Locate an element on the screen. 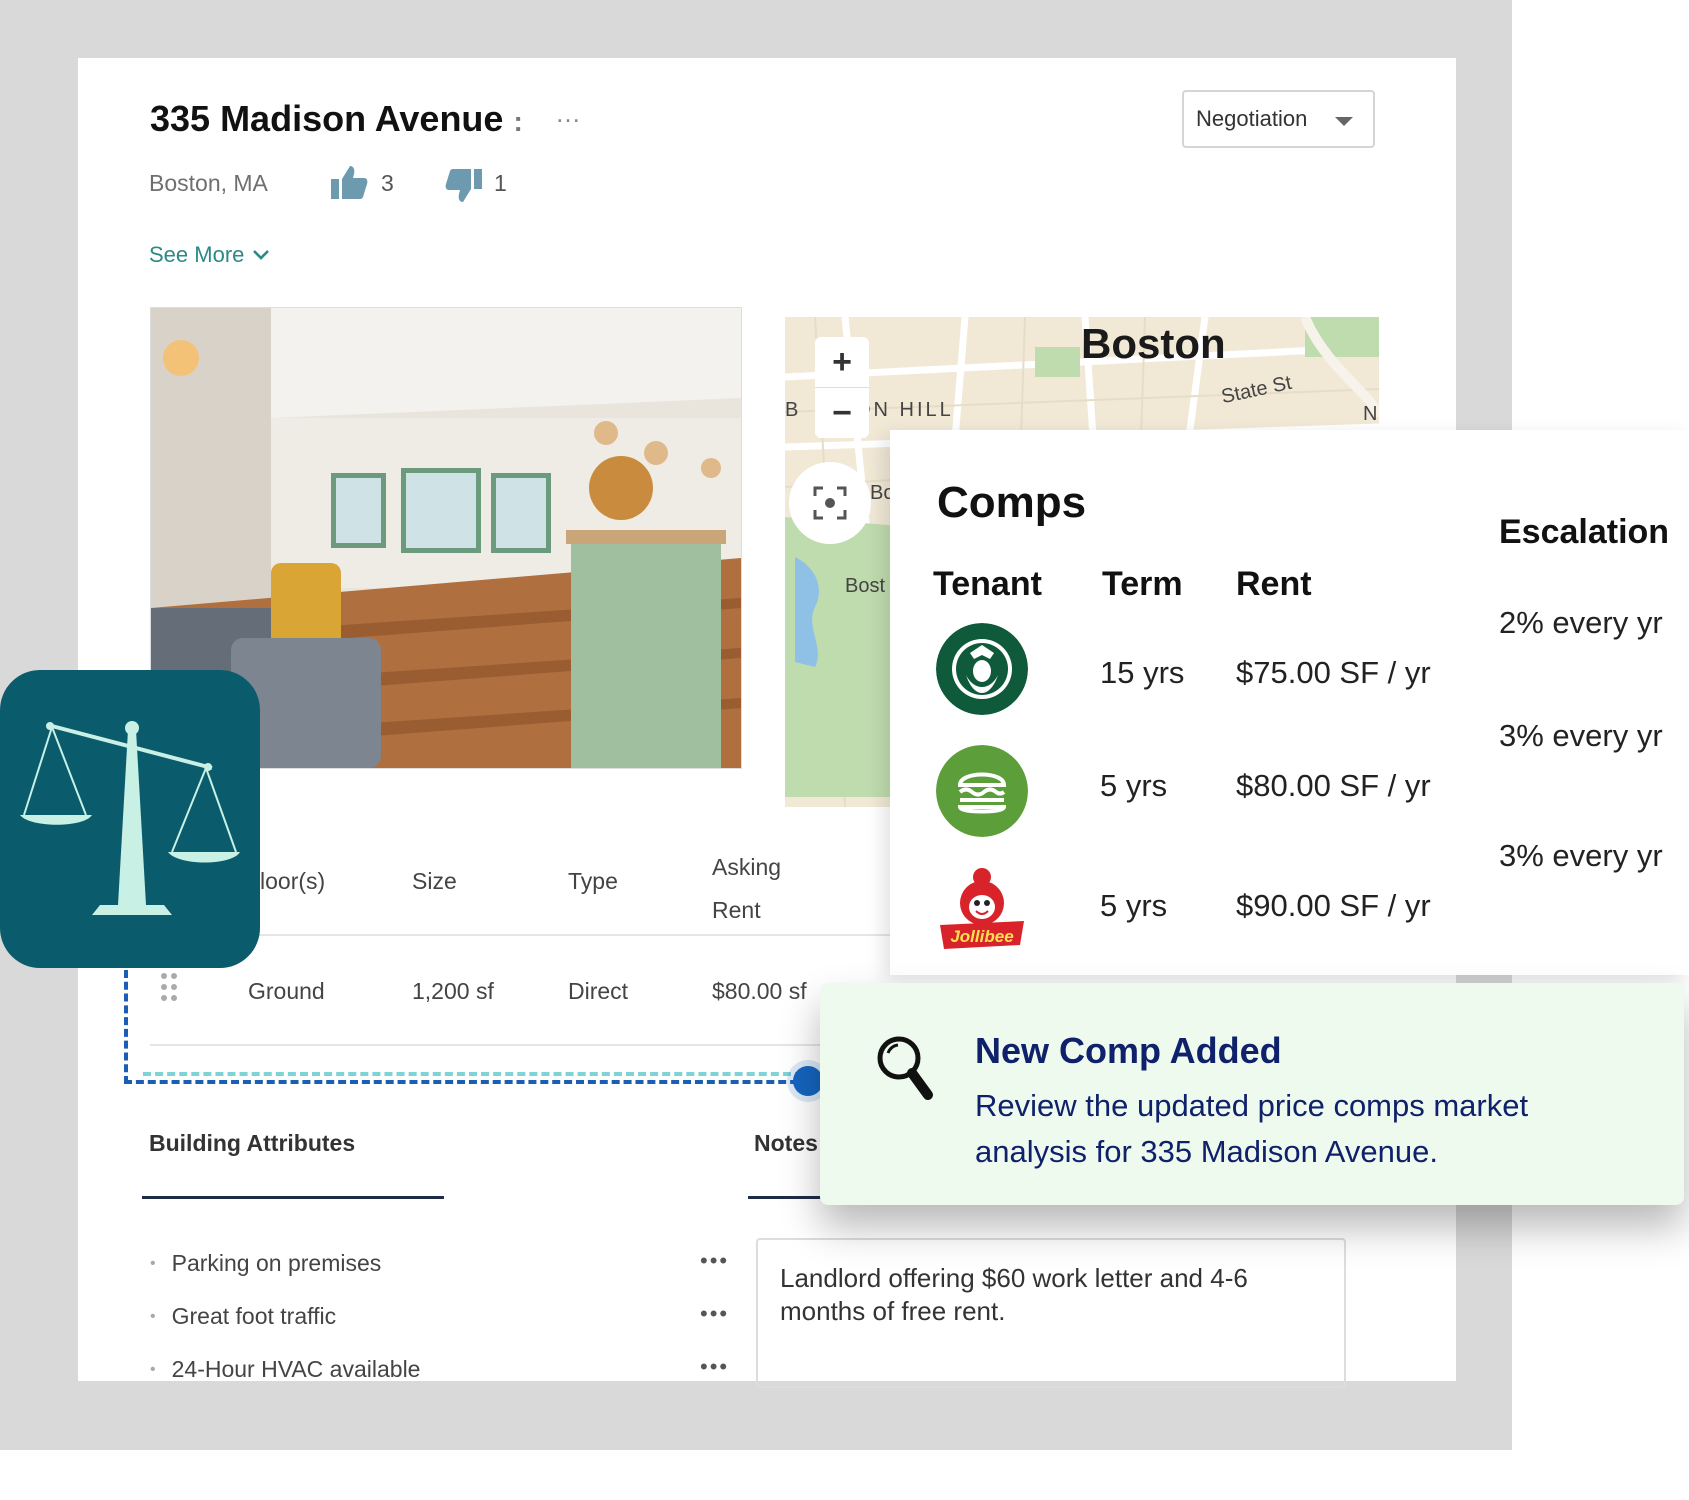  see-more-link: See More is located at coordinates (209, 255).